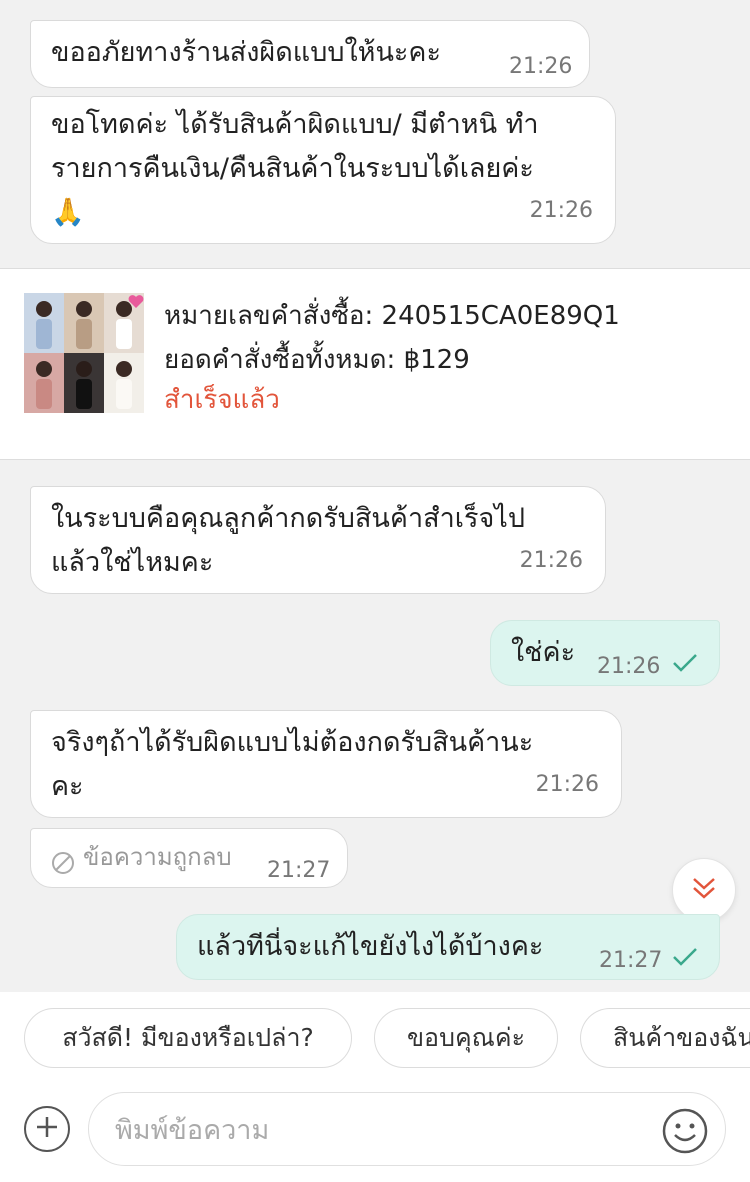 Image resolution: width=750 pixels, height=1182 pixels. Describe the element at coordinates (385, 1130) in the screenshot. I see `message-input` at that location.